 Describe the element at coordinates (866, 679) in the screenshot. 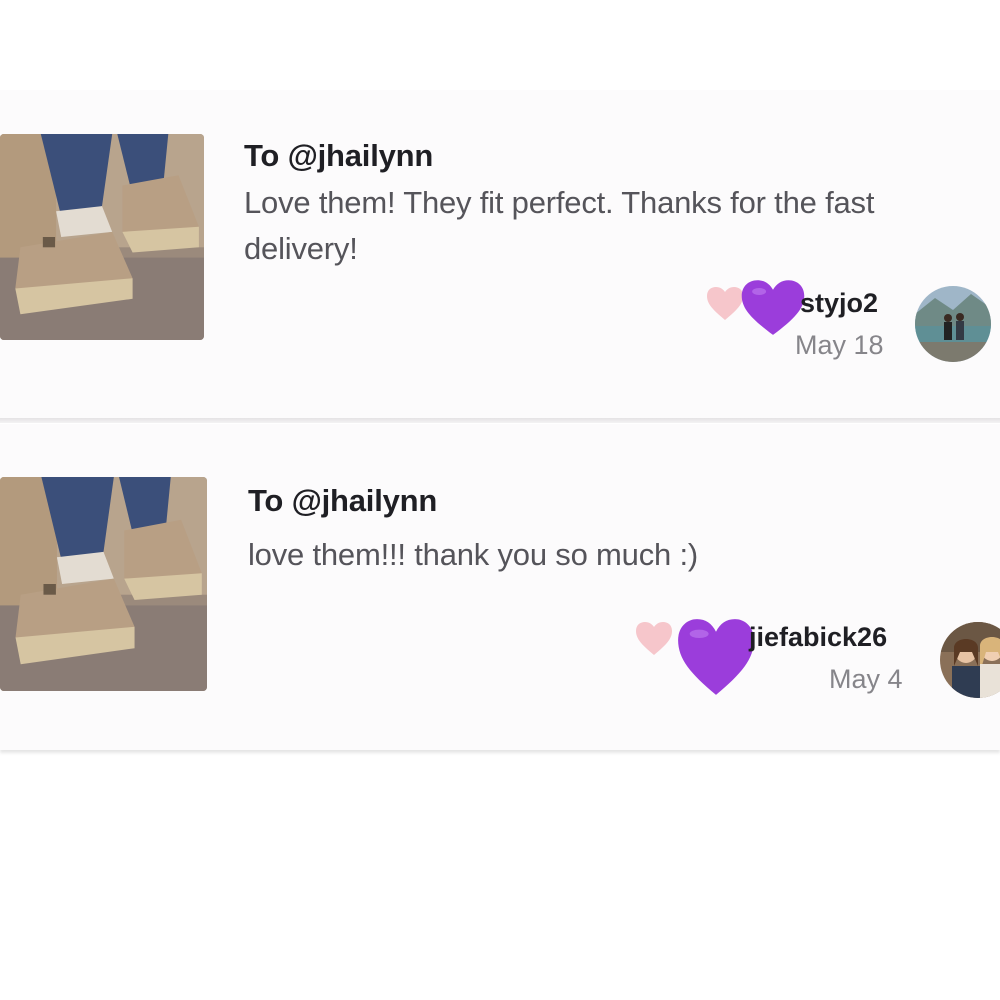

I see `review-date: May 4` at that location.